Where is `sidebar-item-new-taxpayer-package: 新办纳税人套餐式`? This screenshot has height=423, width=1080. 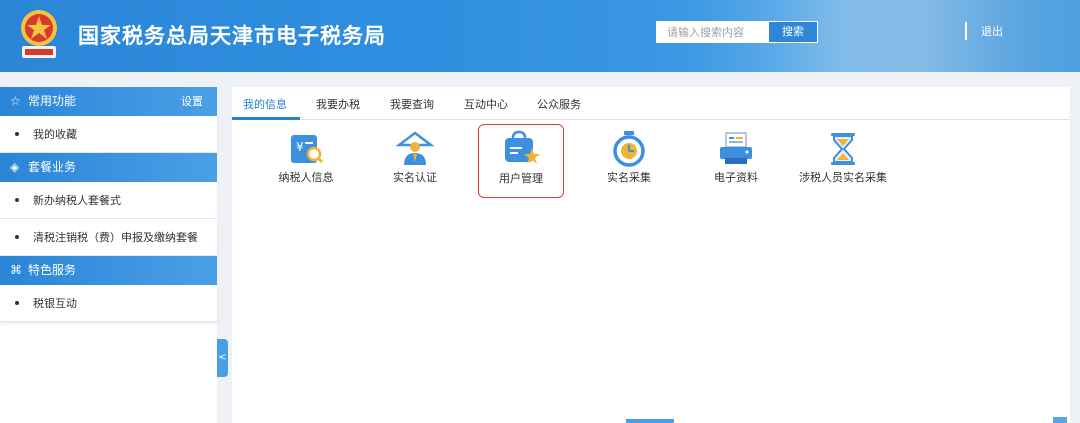 sidebar-item-new-taxpayer-package: 新办纳税人套餐式 is located at coordinates (108, 200).